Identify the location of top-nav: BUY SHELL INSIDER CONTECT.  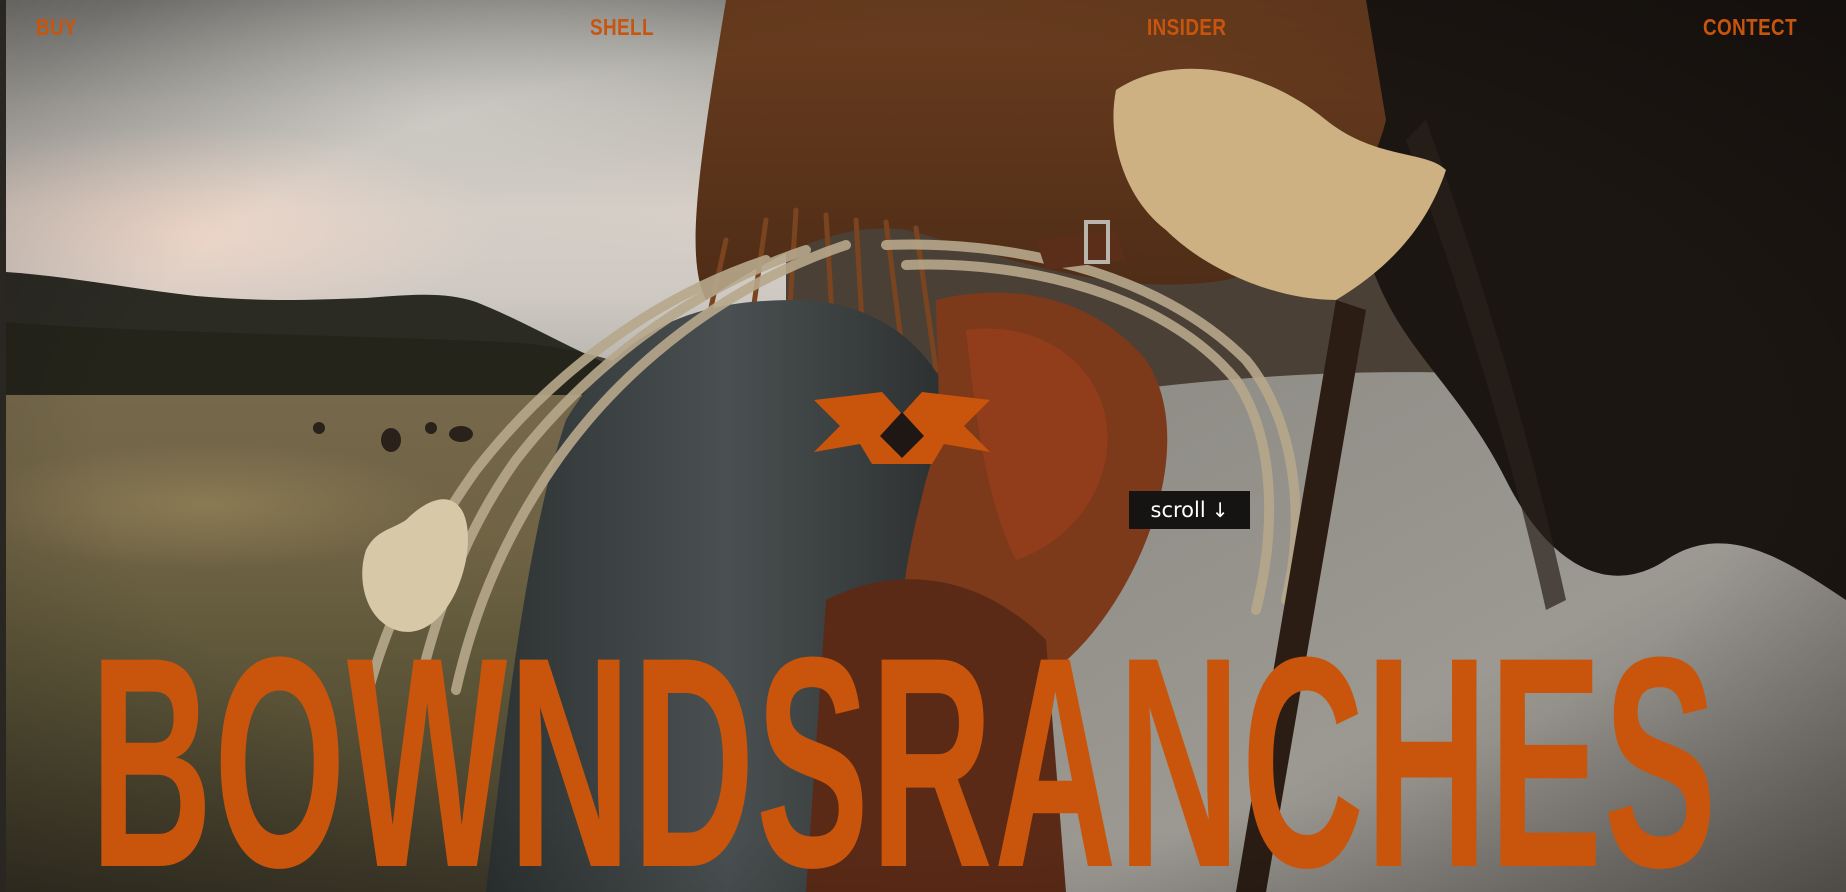
(926, 29).